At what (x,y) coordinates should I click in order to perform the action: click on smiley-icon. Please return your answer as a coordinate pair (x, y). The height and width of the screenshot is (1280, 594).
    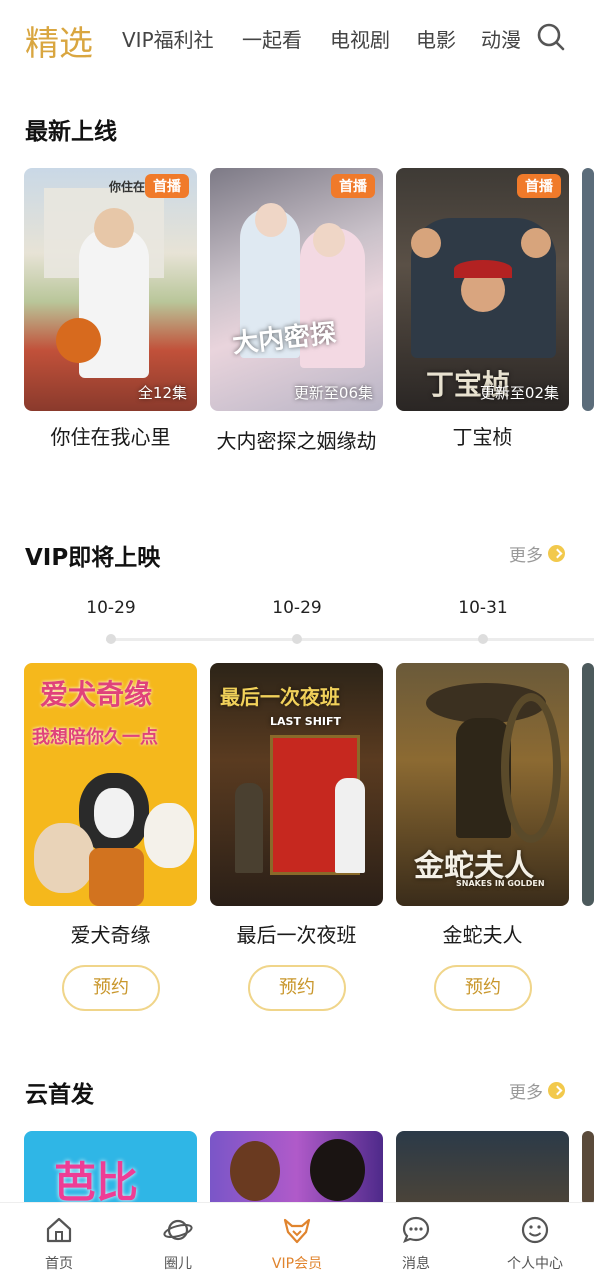
    Looking at the image, I should click on (535, 1230).